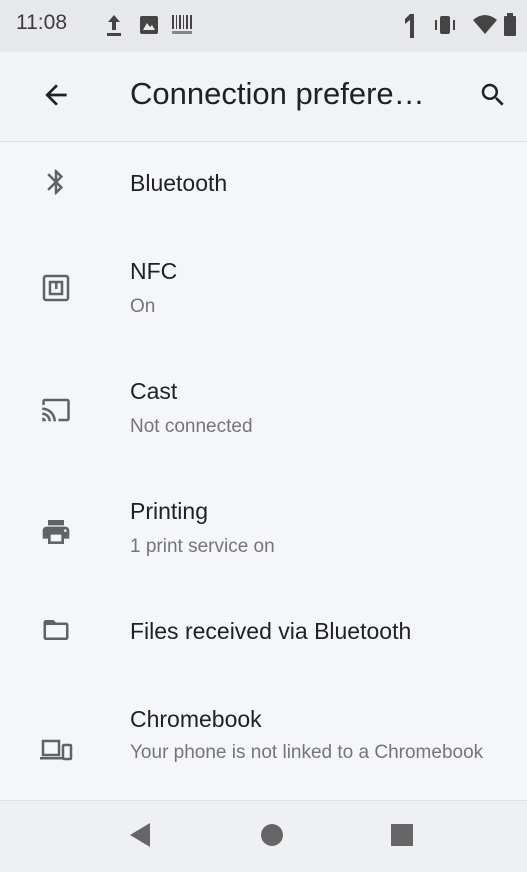 This screenshot has height=872, width=527. I want to click on list-item-subtitle: Not connected, so click(191, 426).